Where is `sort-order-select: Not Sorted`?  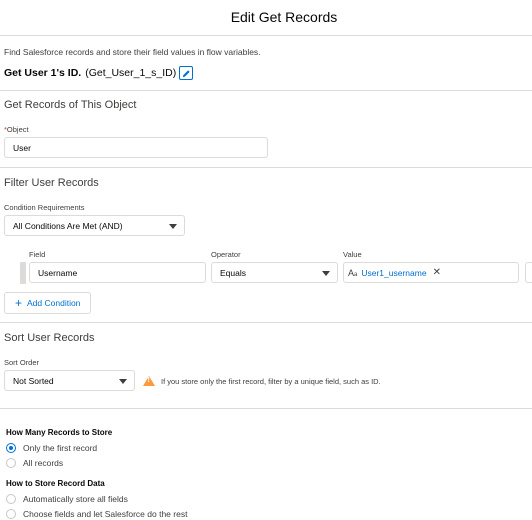
sort-order-select: Not Sorted is located at coordinates (69, 380).